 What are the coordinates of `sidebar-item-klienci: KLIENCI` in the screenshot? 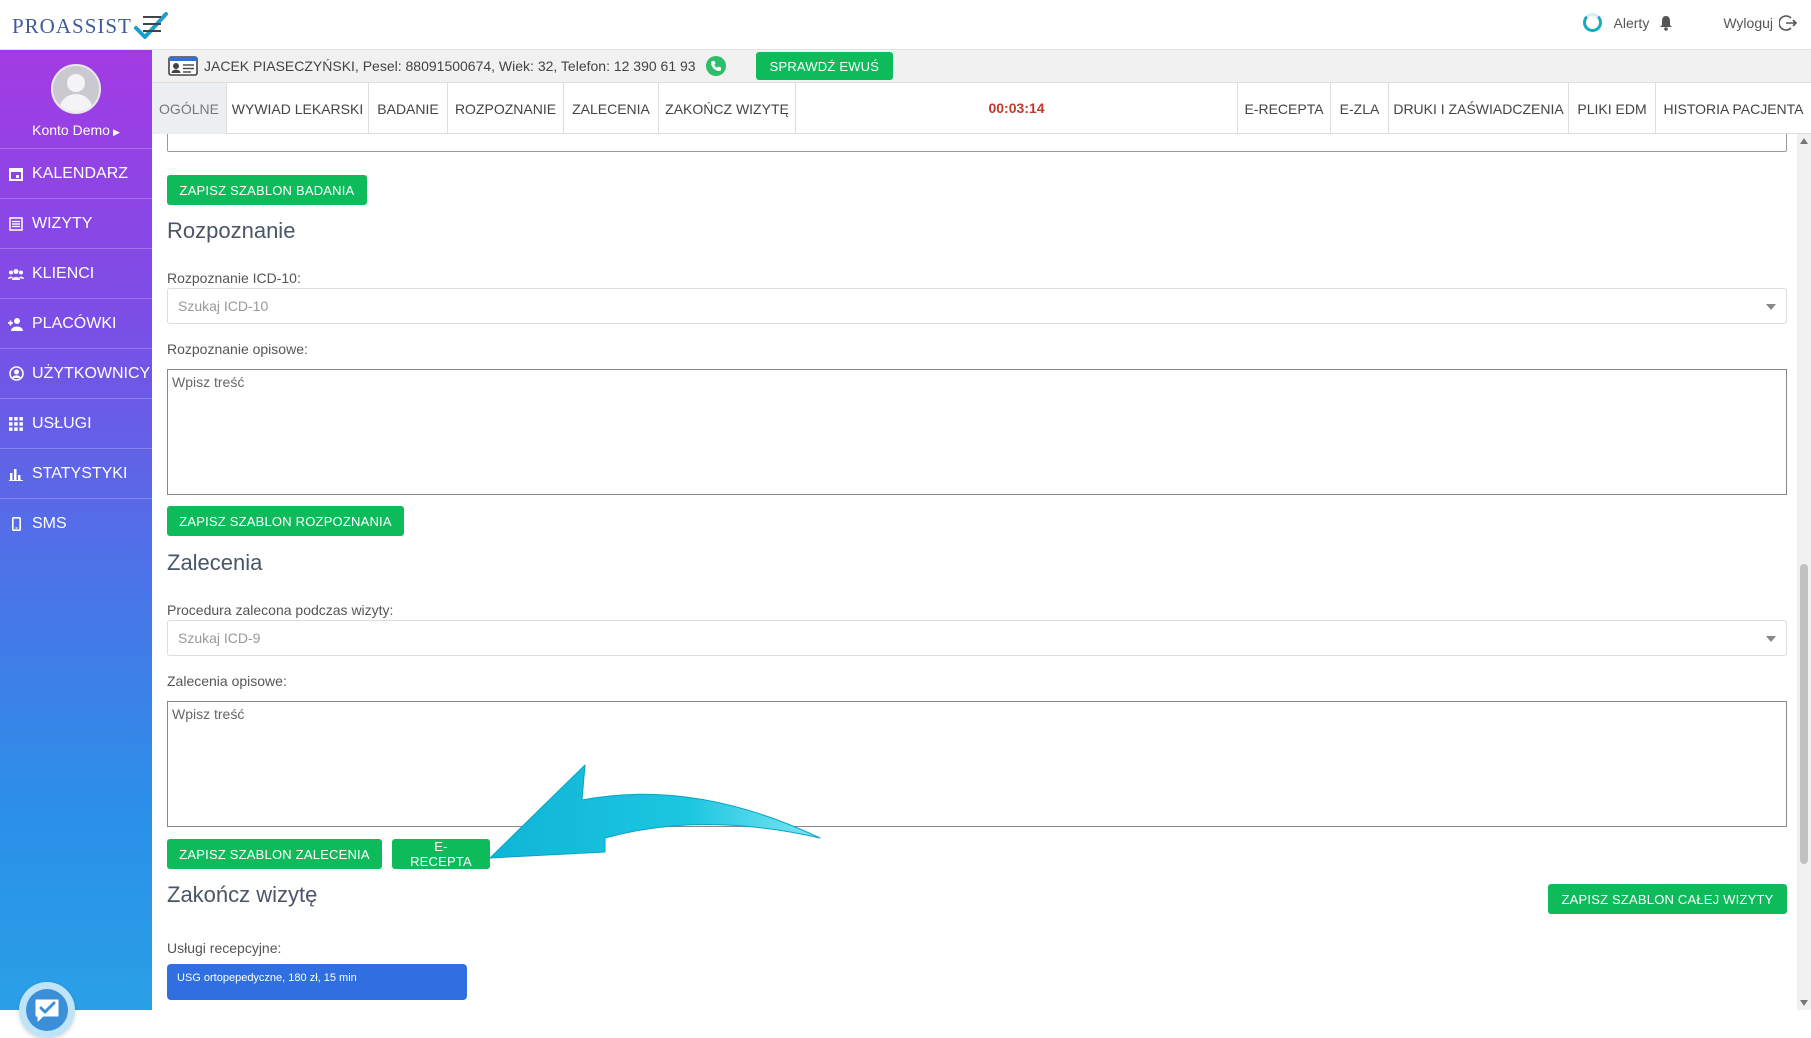 It's located at (76, 273).